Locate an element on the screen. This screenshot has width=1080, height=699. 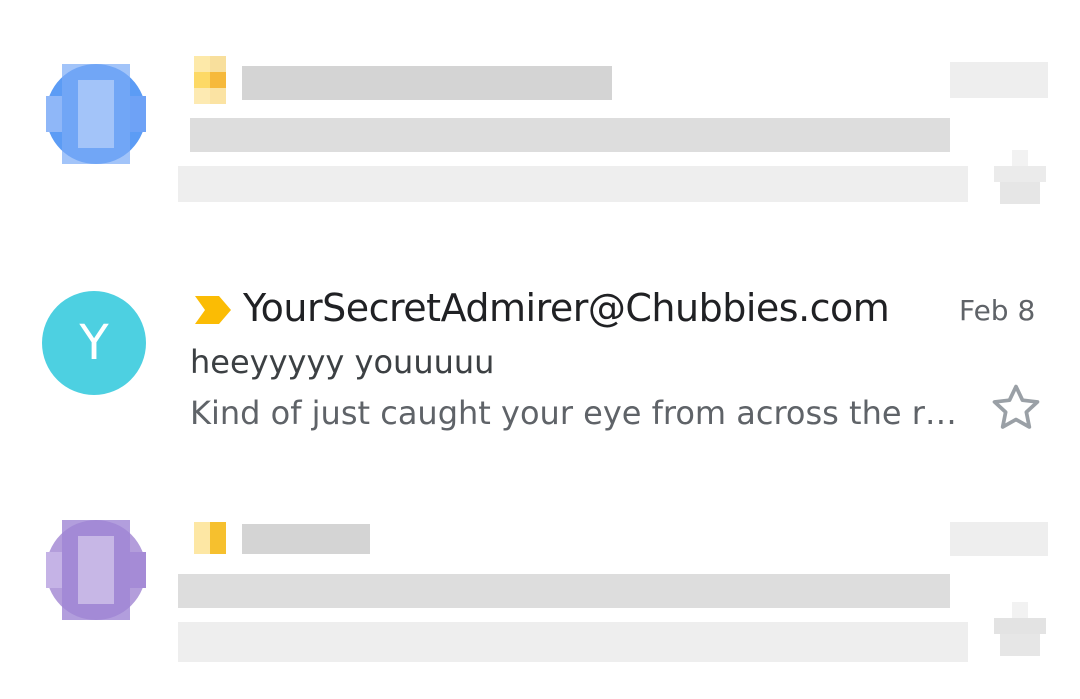
sender-avatar: Y is located at coordinates (94, 343).